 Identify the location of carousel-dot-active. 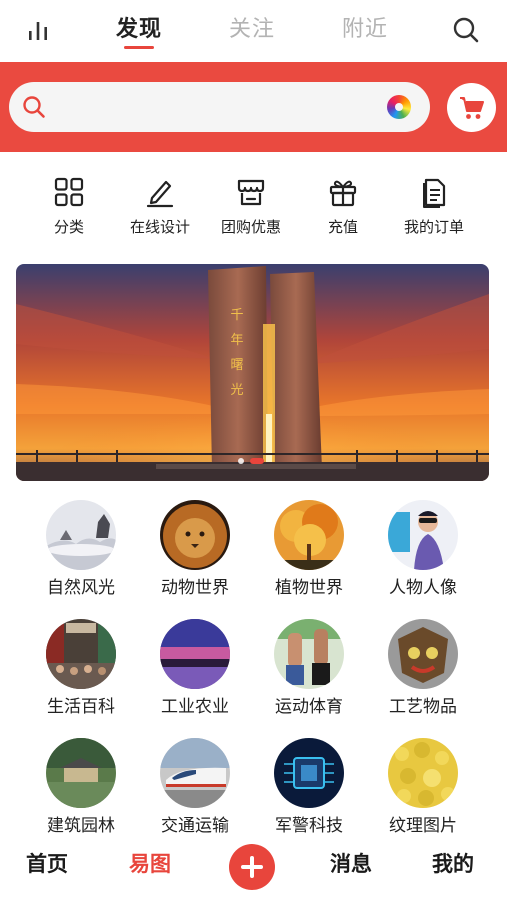
(257, 461).